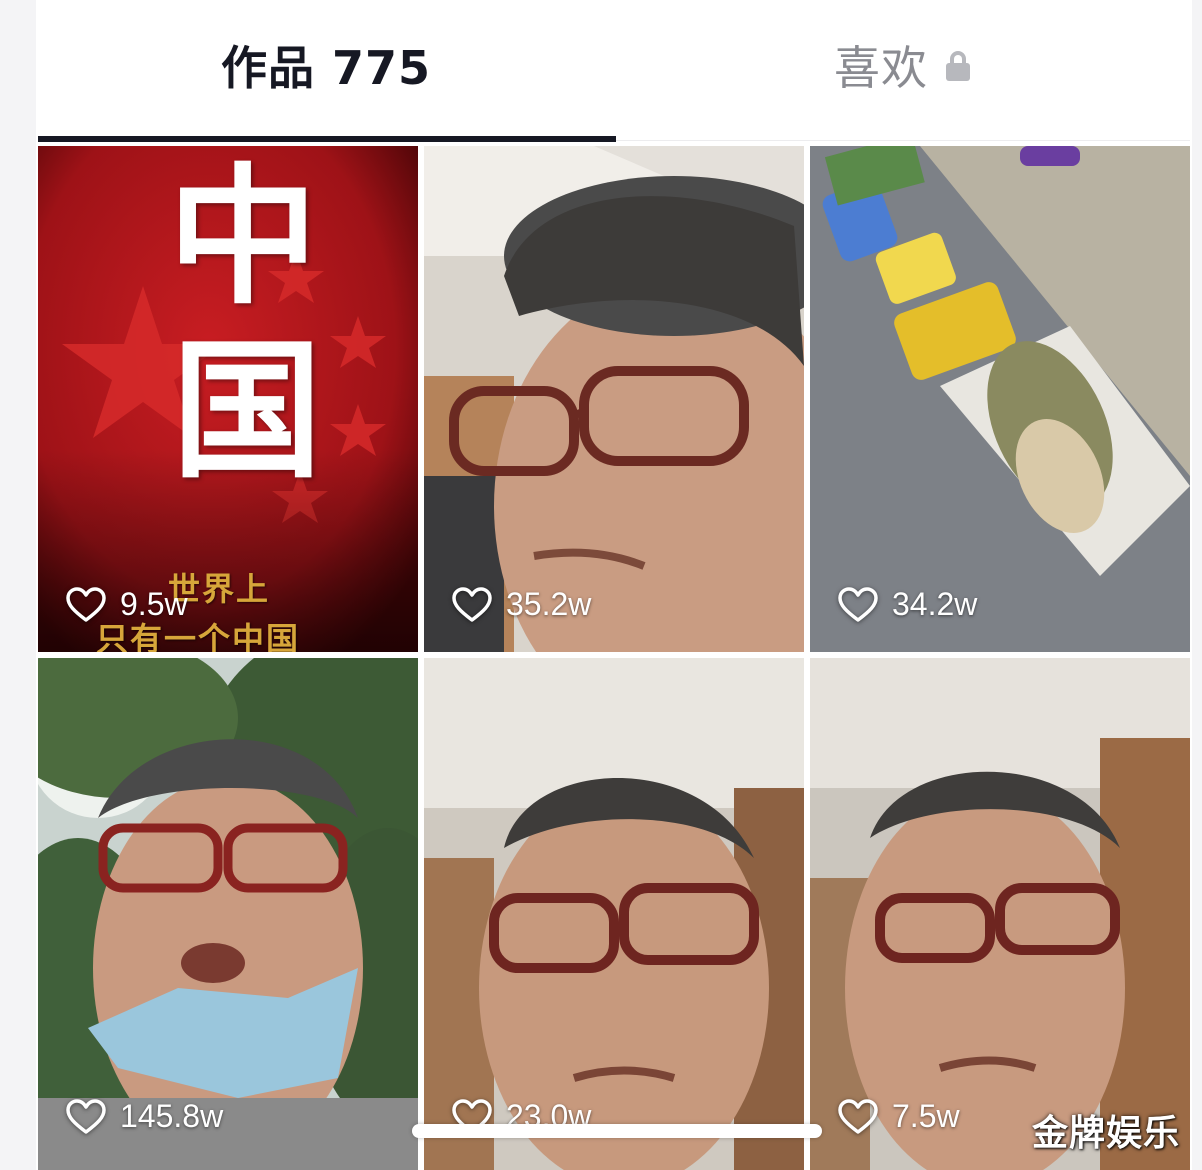 The height and width of the screenshot is (1170, 1202). I want to click on video-thumbnail: 23.0w, so click(614, 914).